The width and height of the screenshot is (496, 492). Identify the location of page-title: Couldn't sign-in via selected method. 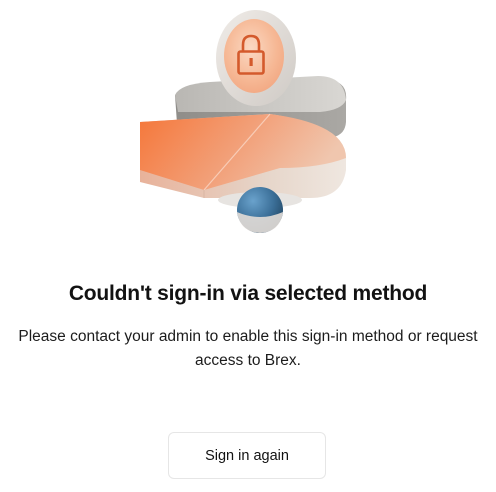
(248, 293).